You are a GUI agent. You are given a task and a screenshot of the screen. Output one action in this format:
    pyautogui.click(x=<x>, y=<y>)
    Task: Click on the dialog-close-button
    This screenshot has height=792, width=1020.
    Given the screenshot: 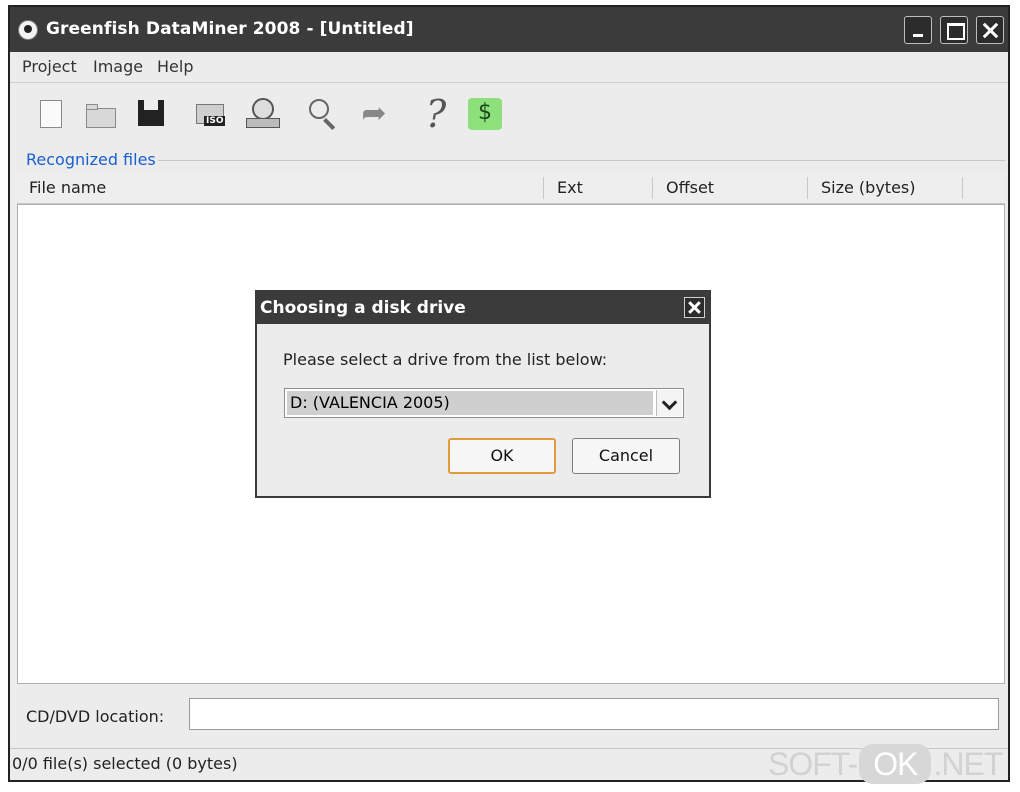 What is the action you would take?
    pyautogui.click(x=694, y=307)
    